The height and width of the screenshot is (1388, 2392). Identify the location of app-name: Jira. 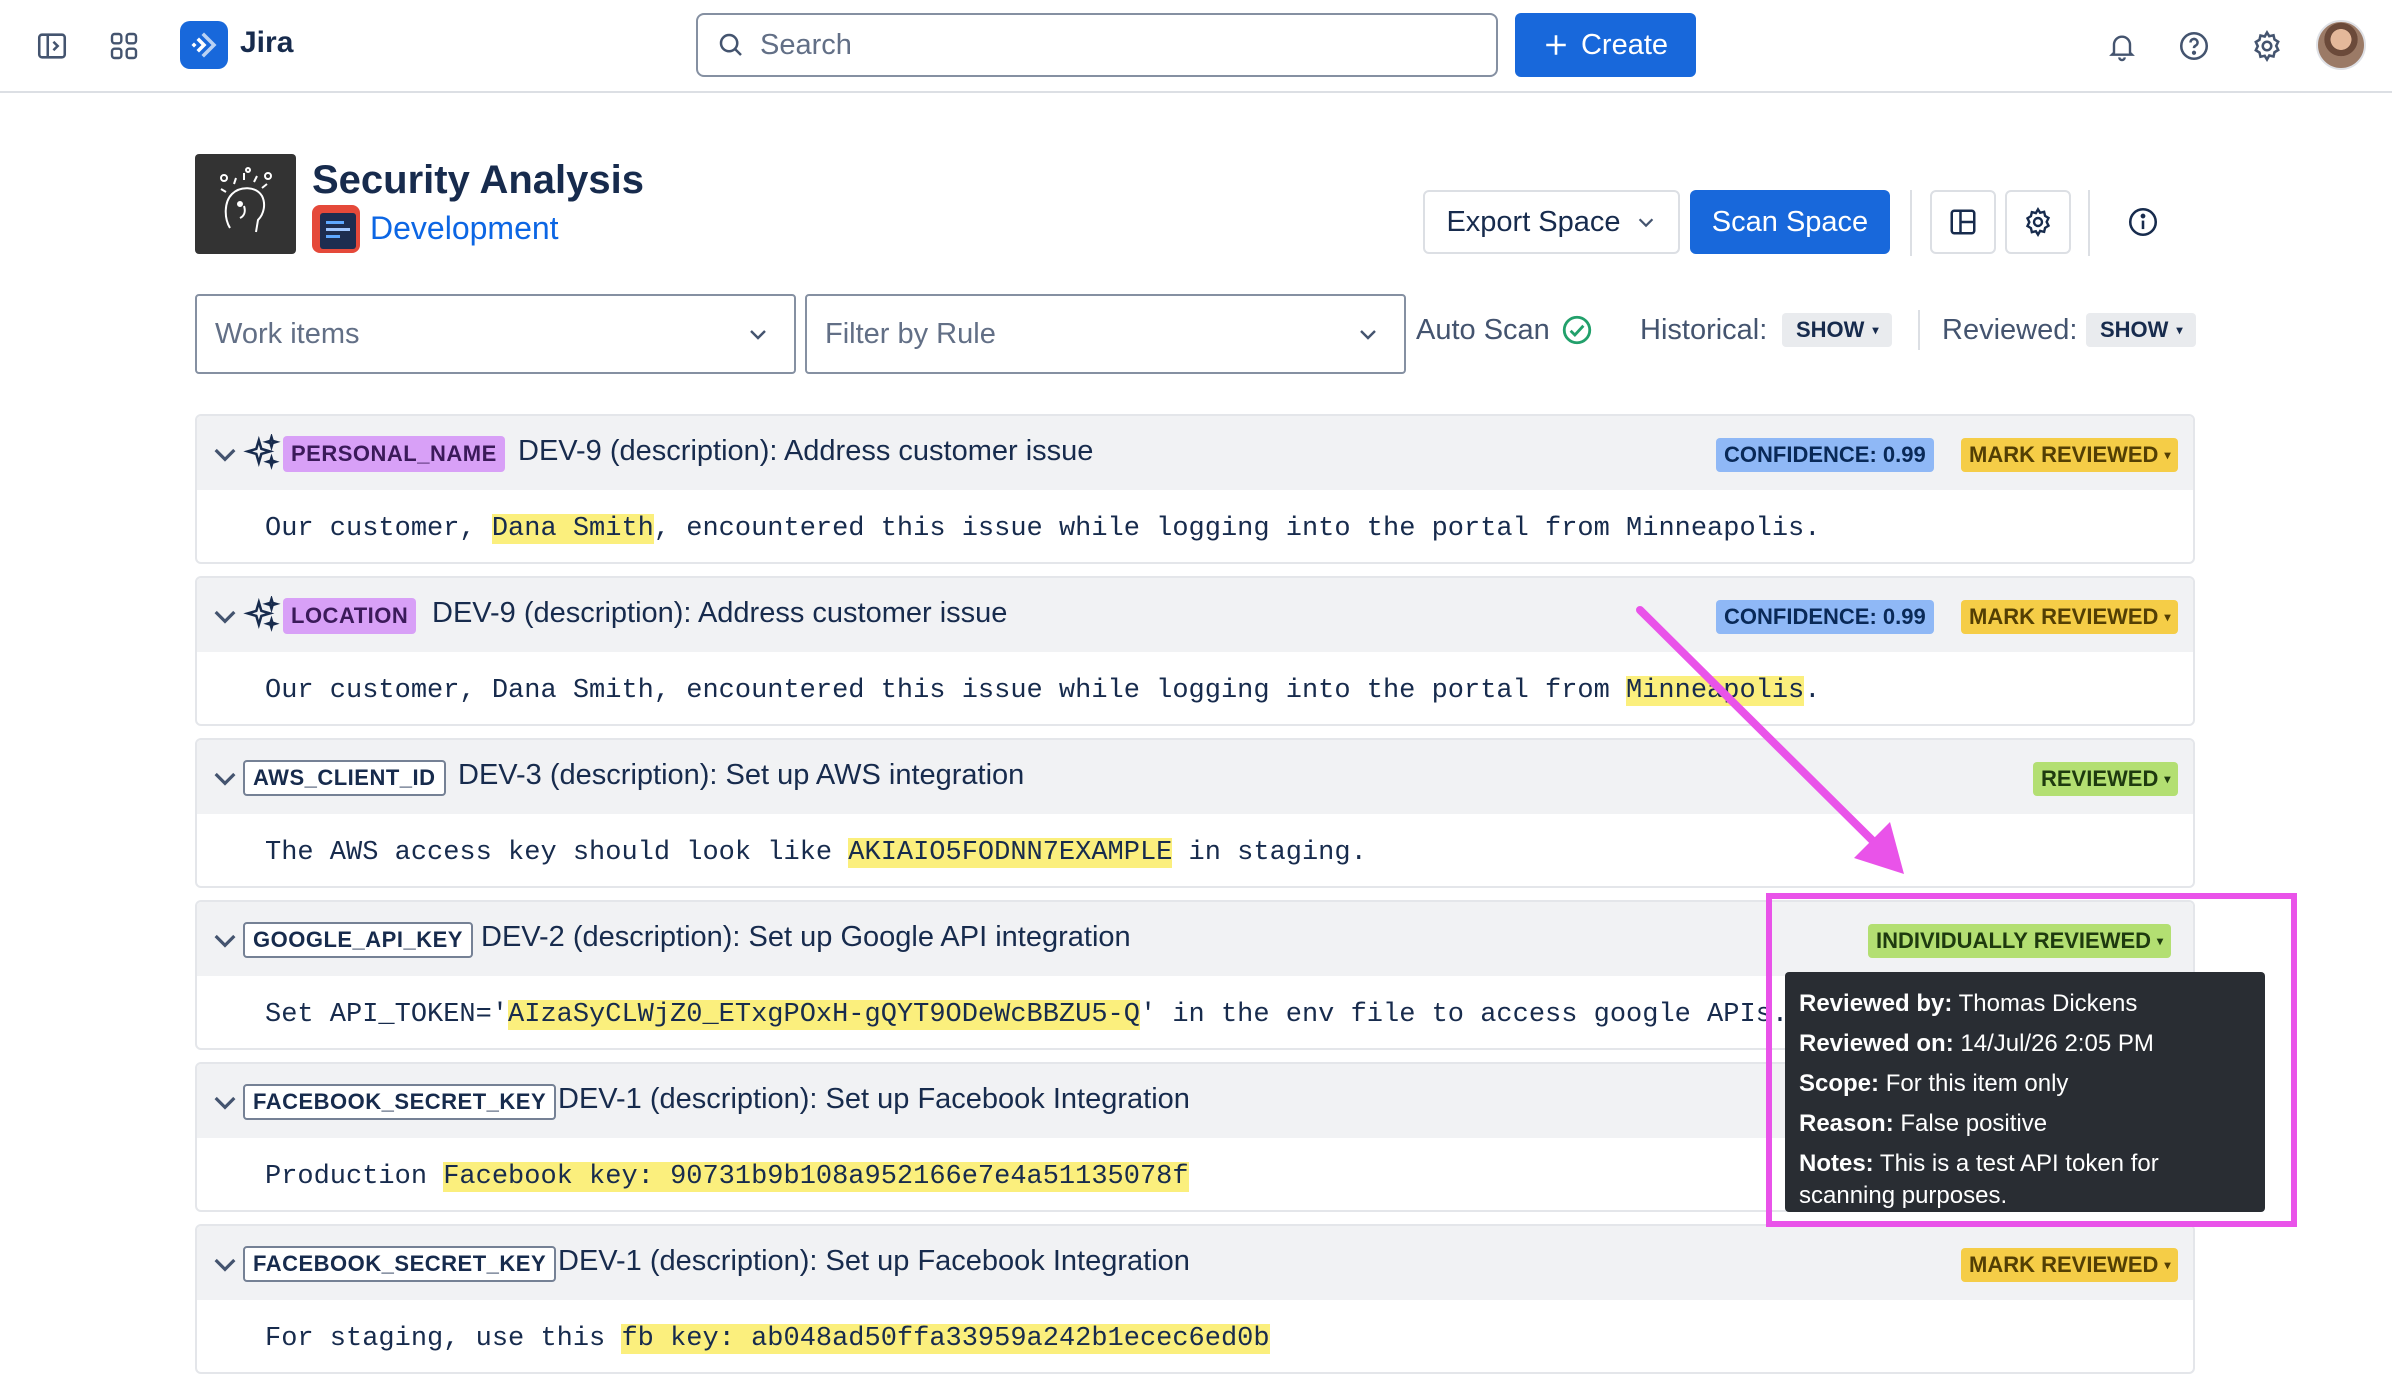
(266, 43).